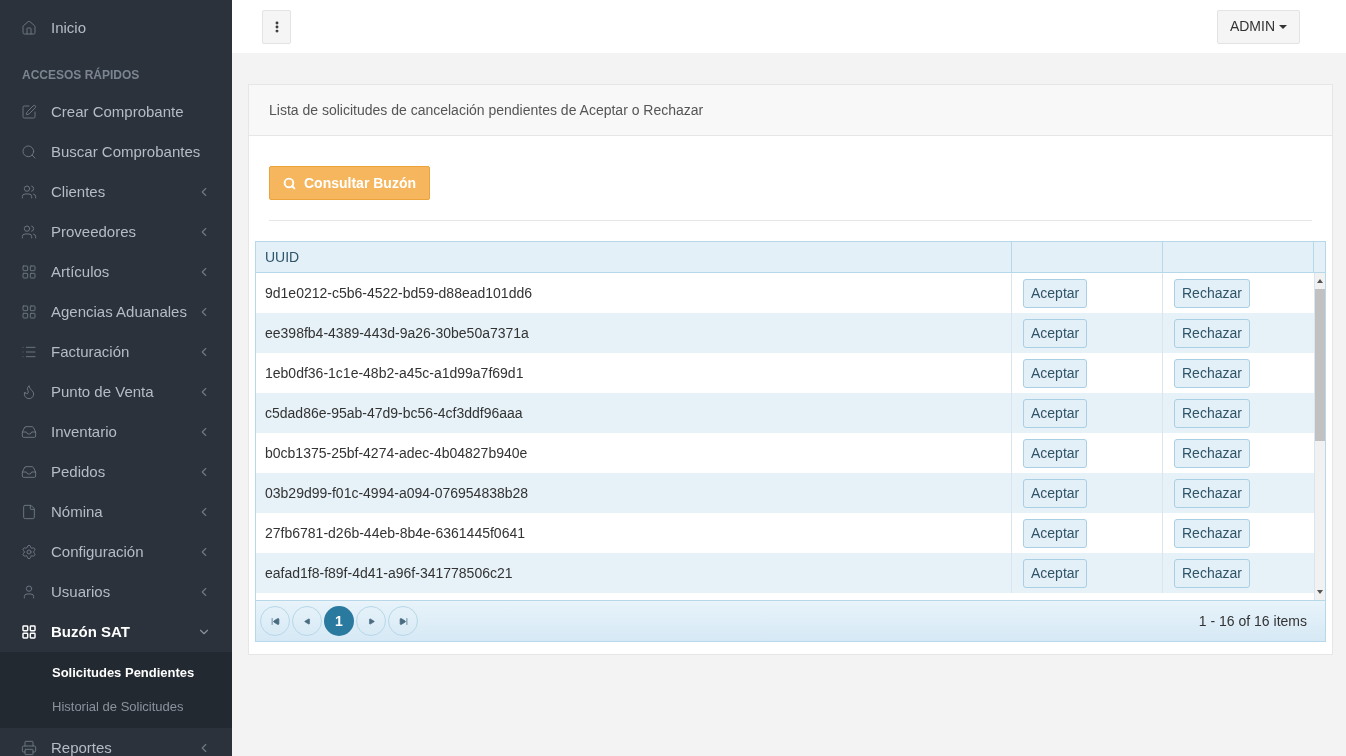  What do you see at coordinates (403, 621) in the screenshot?
I see `last-page-icon` at bounding box center [403, 621].